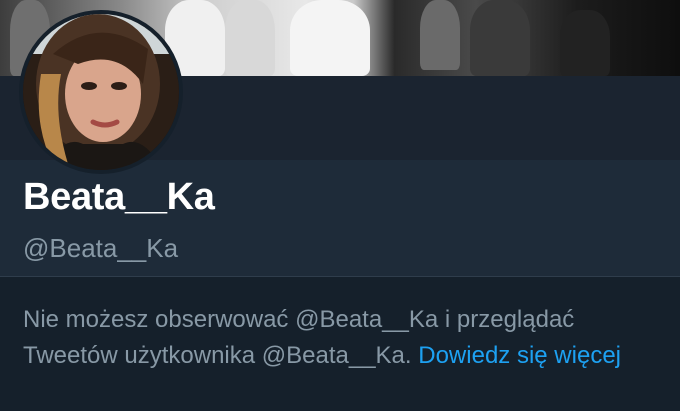  I want to click on avatar-photo, so click(101, 92).